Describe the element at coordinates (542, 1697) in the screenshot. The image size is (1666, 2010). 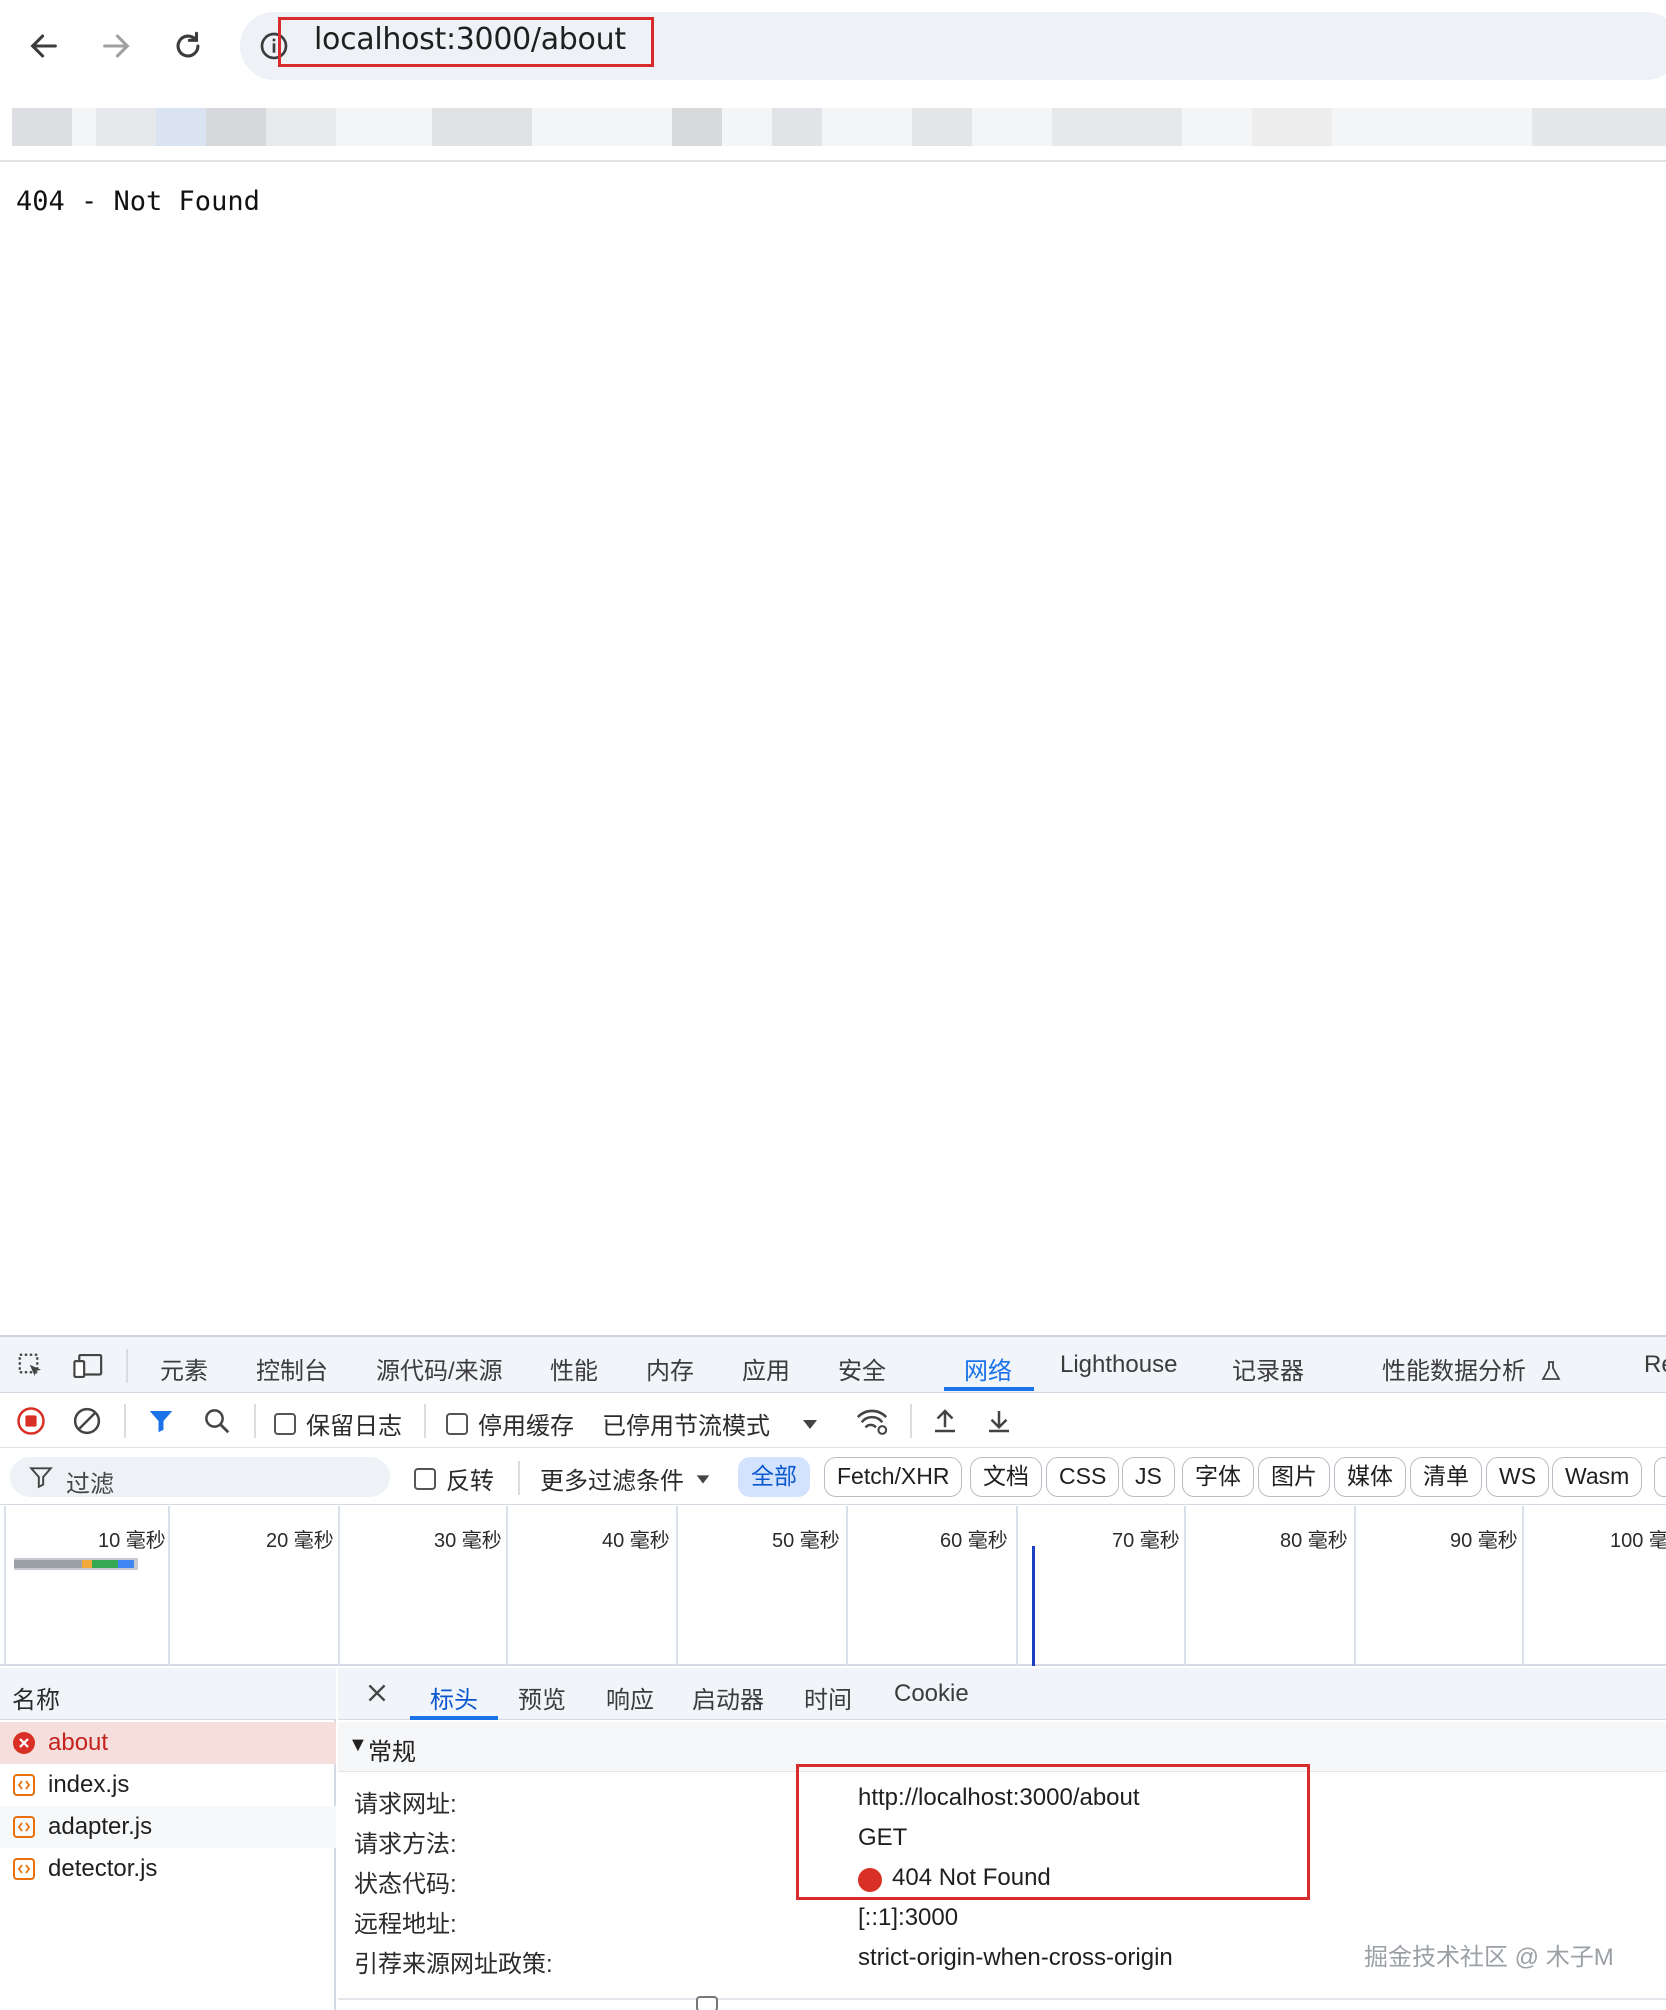
I see `detail-tab-preview: 预览` at that location.